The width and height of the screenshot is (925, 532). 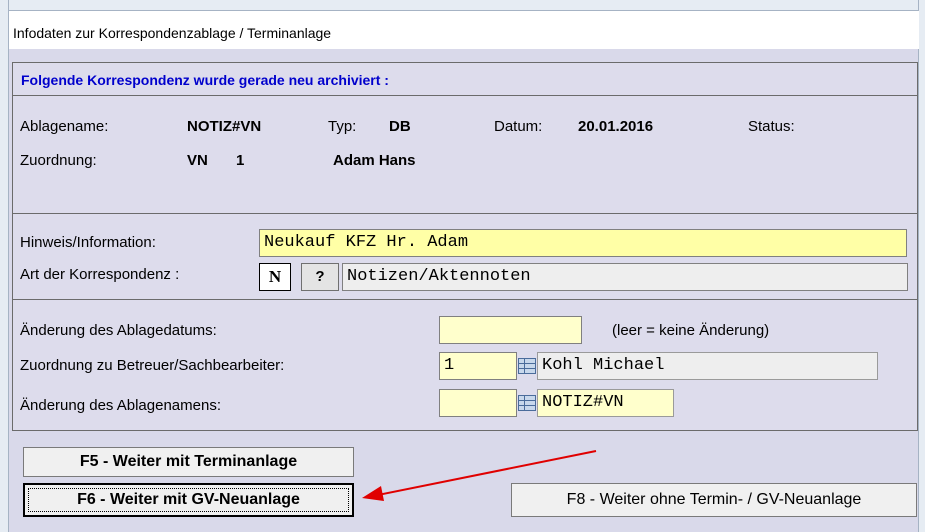 I want to click on hinweis-input: Neukauf KFZ Hr. Adam, so click(x=583, y=243).